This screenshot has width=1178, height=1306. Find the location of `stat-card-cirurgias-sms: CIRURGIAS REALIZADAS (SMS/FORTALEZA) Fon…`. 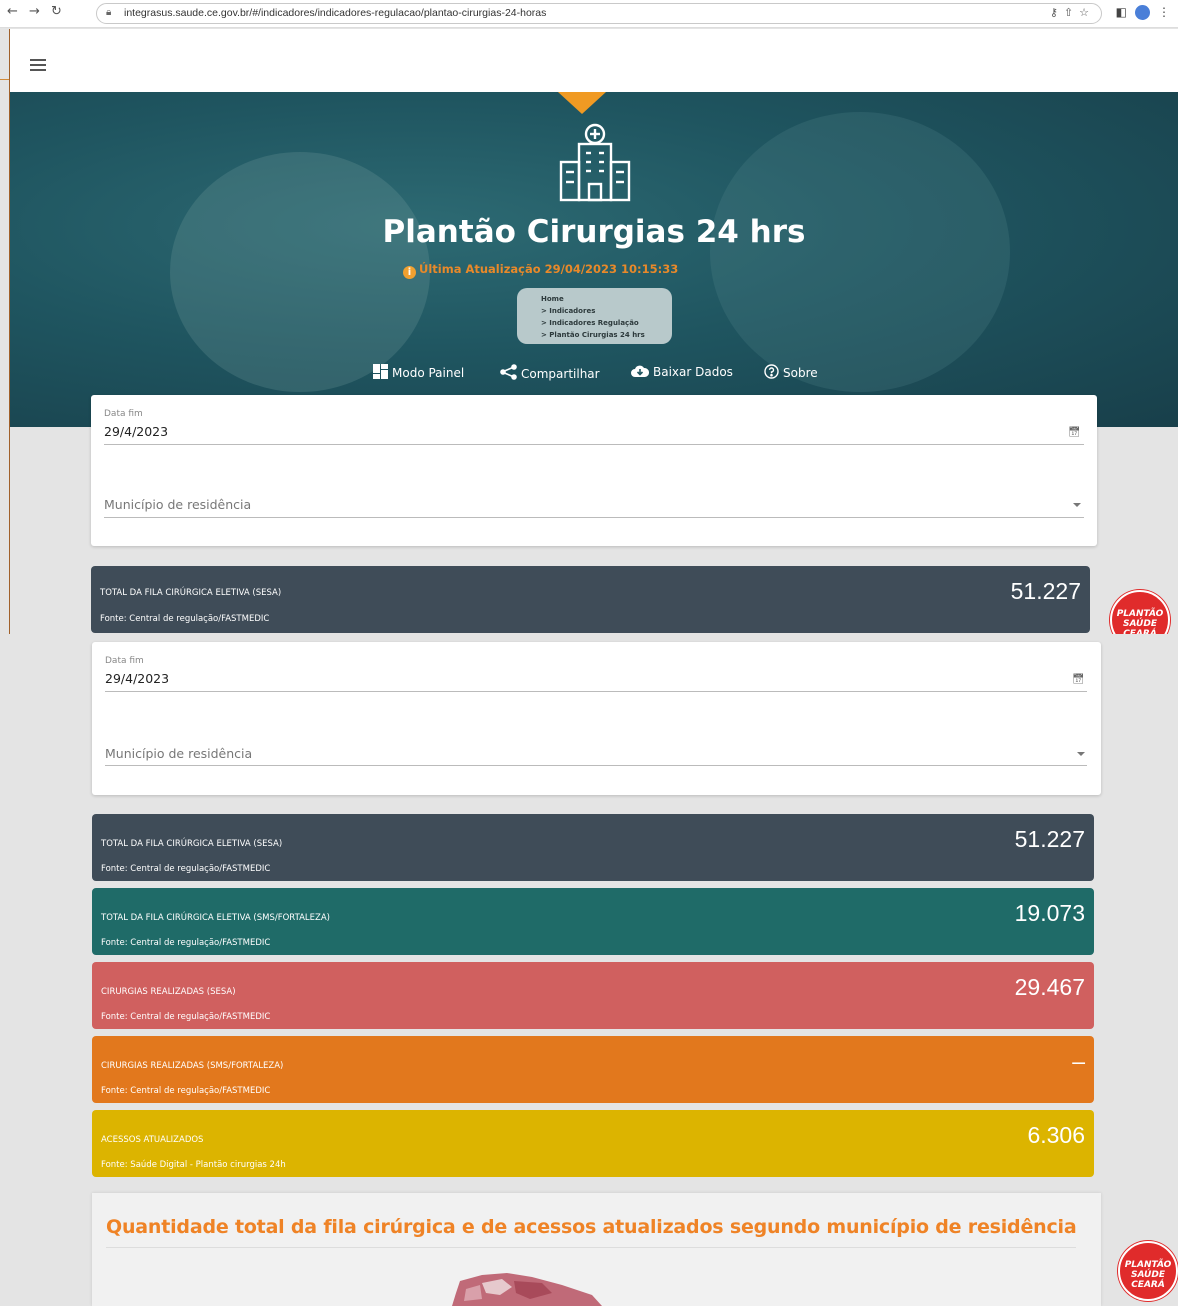

stat-card-cirurgias-sms: CIRURGIAS REALIZADAS (SMS/FORTALEZA) Fon… is located at coordinates (593, 1069).